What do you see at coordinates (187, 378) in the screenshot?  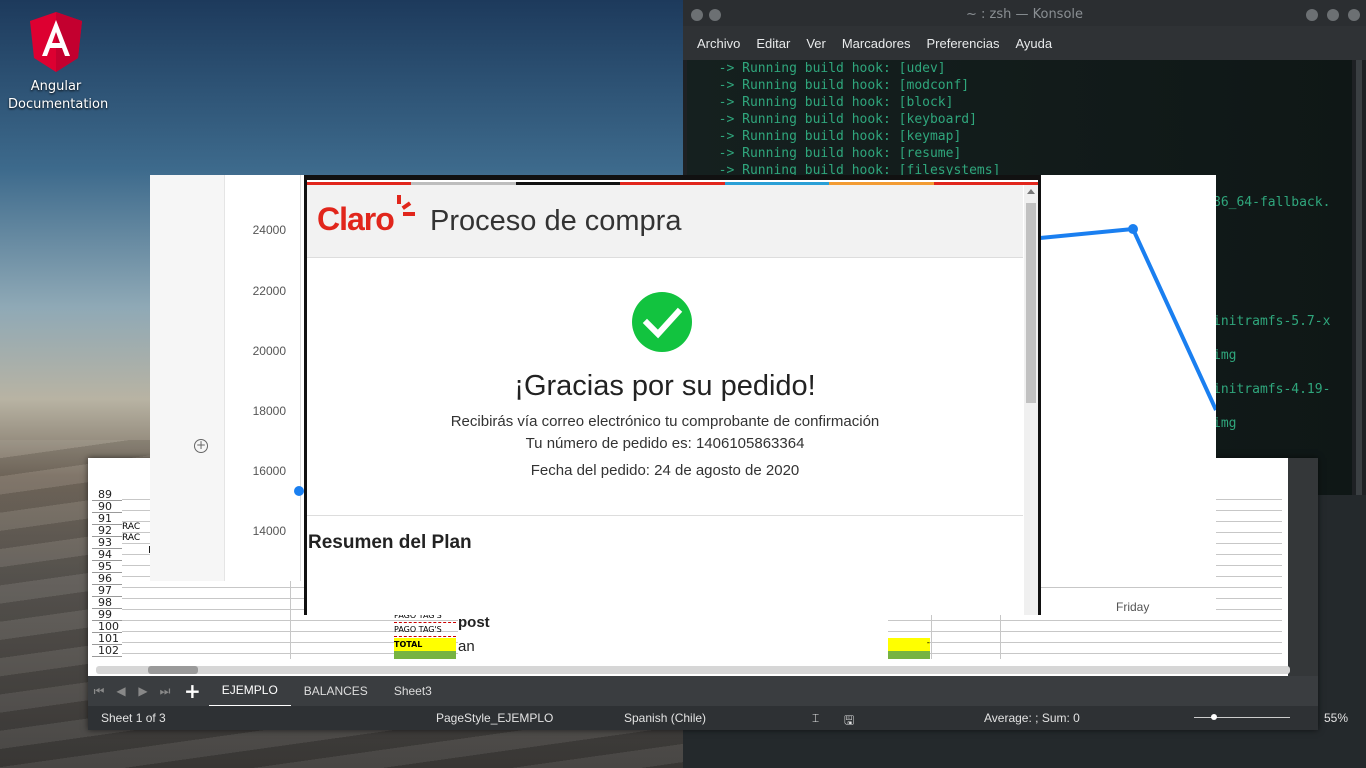 I see `chart-left-pane: +` at bounding box center [187, 378].